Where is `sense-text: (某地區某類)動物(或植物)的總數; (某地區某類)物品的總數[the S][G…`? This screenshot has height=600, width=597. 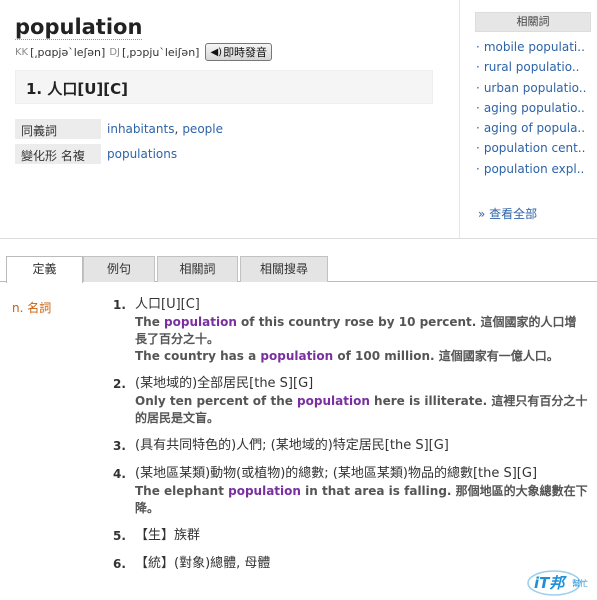
sense-text: (某地區某類)動物(或植物)的總數; (某地區某類)物品的總數[the S][G… is located at coordinates (336, 473).